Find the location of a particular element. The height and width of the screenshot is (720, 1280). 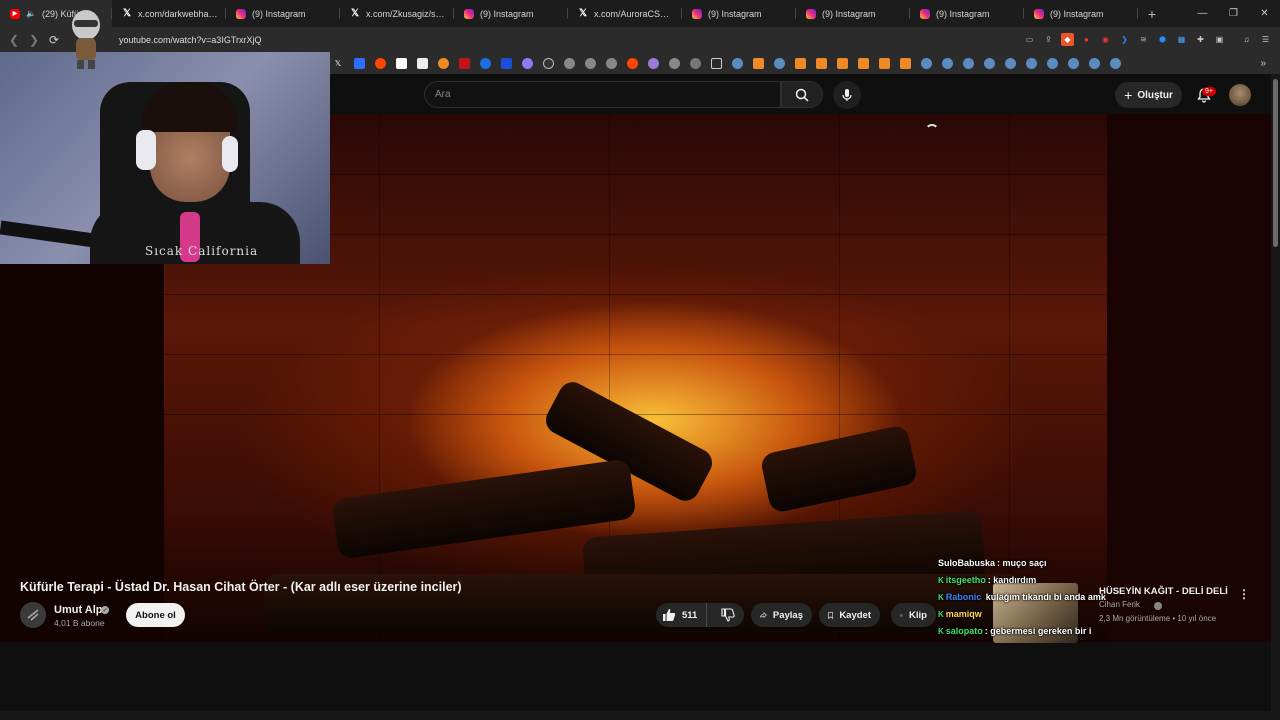

puzzle-icon: ✚ is located at coordinates (1200, 39).